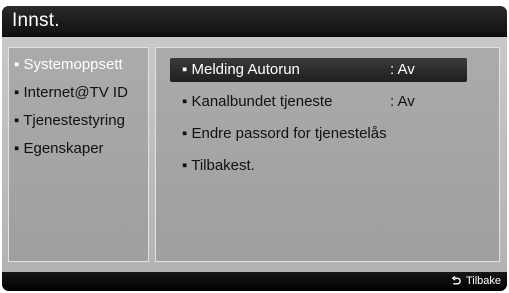 The image size is (509, 293). Describe the element at coordinates (68, 65) in the screenshot. I see `menu-item-systemoppsett: ▪ Systemoppsett` at that location.